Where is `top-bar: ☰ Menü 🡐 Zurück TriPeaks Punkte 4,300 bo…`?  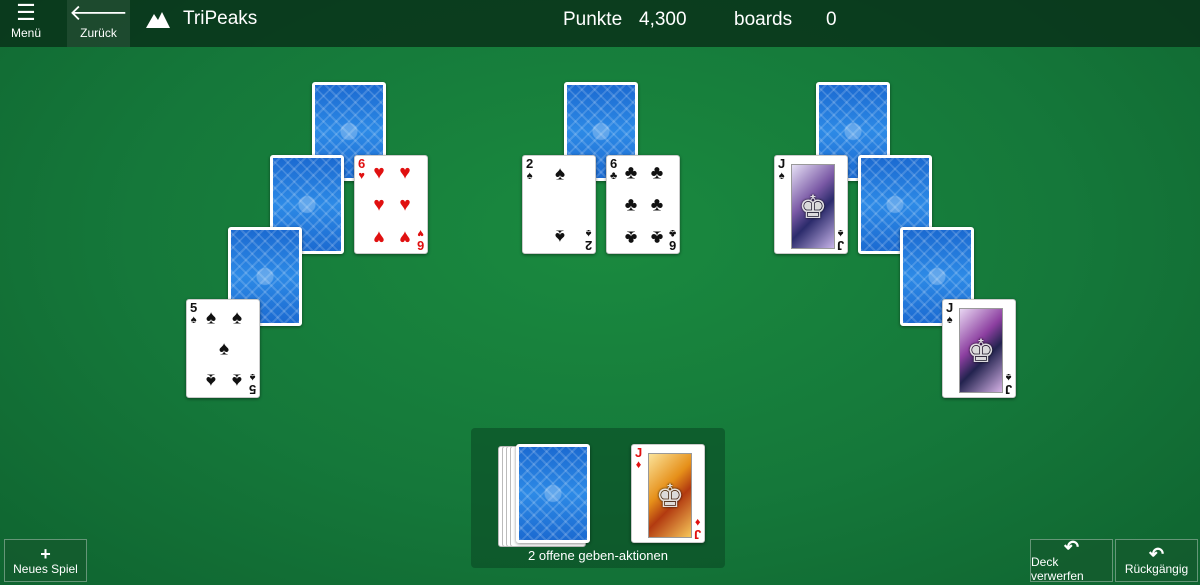
top-bar: ☰ Menü 🡐 Zurück TriPeaks Punkte 4,300 bo… is located at coordinates (600, 23).